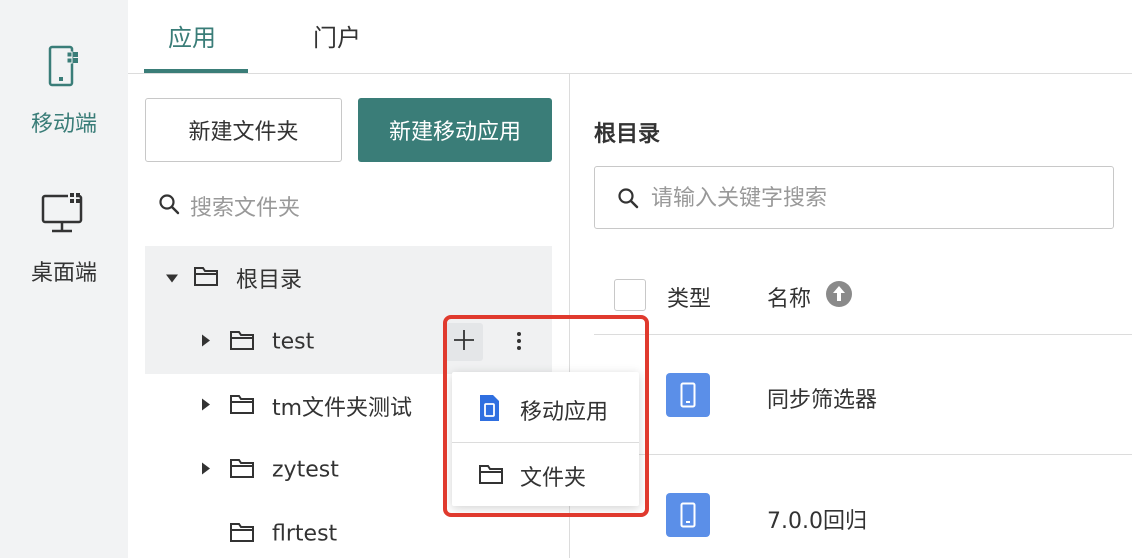  I want to click on sidebar-item-label: 移动端, so click(63, 124).